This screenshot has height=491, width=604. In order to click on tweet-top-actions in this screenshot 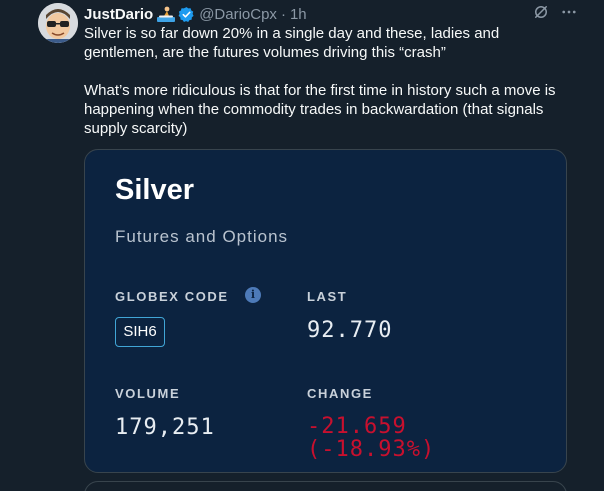, I will do `click(555, 14)`.